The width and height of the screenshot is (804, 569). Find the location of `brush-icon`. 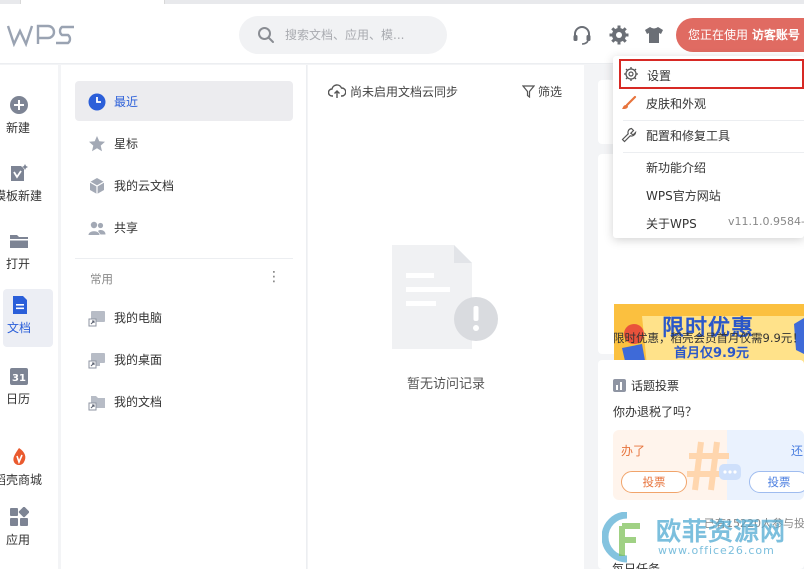

brush-icon is located at coordinates (629, 102).